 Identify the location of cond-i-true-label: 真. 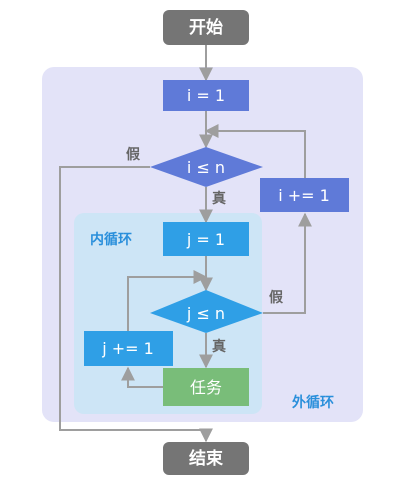
(219, 198).